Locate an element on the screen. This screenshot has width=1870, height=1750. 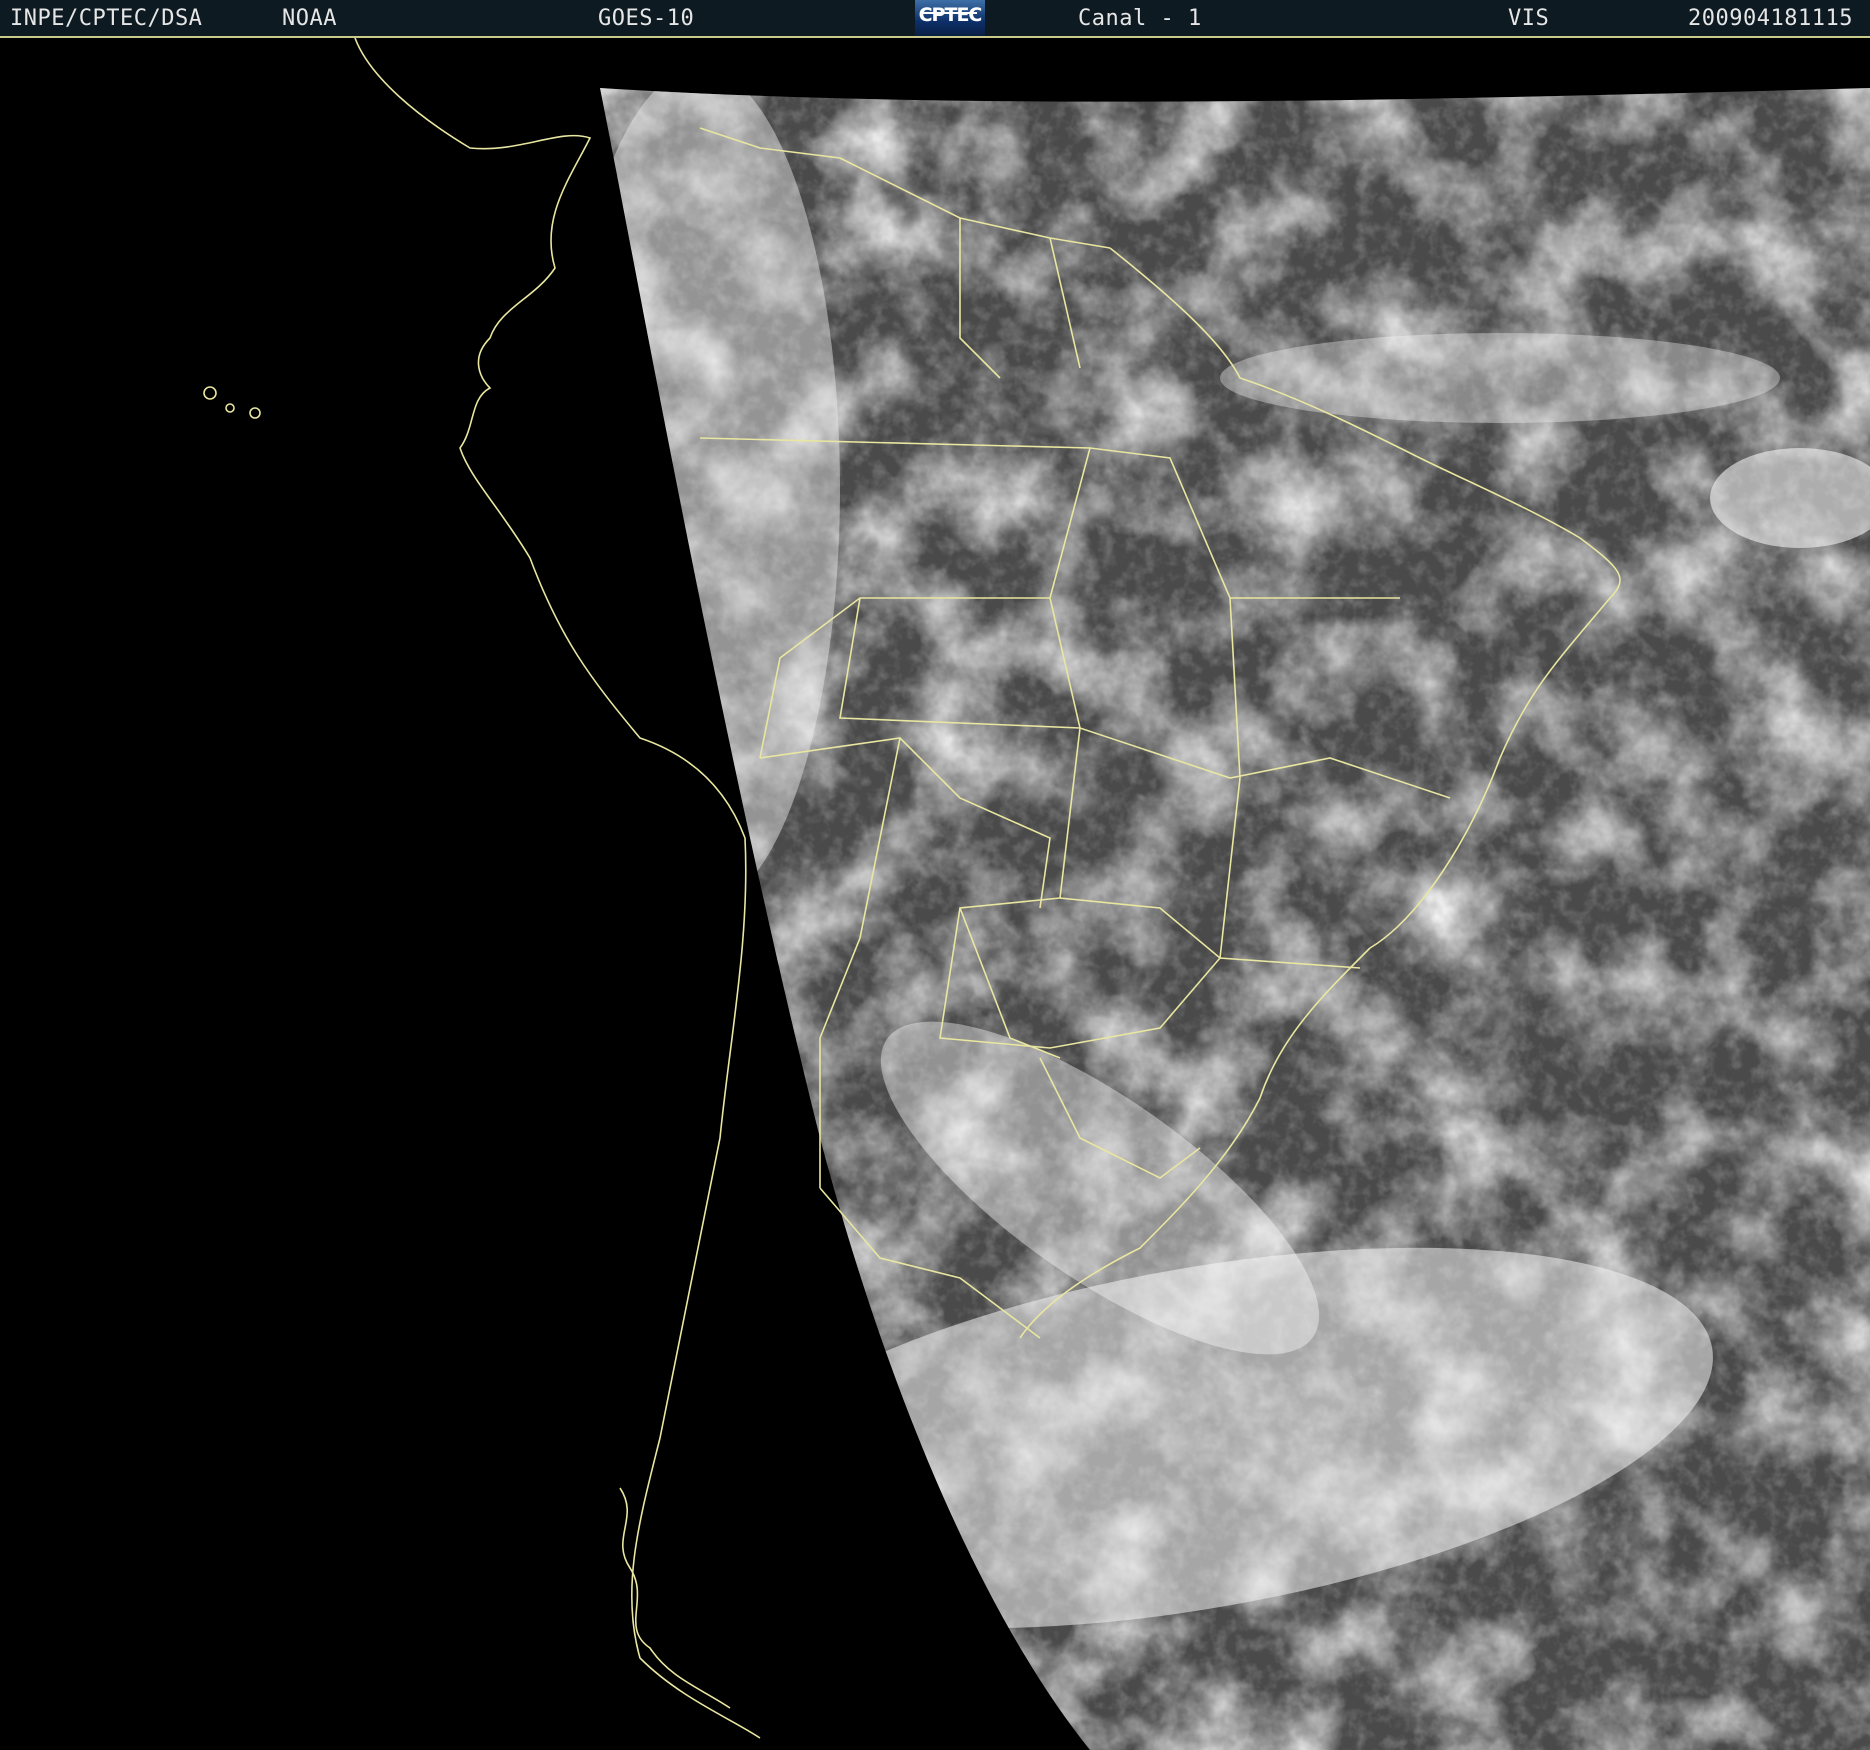
source-label: NOAA is located at coordinates (309, 18).